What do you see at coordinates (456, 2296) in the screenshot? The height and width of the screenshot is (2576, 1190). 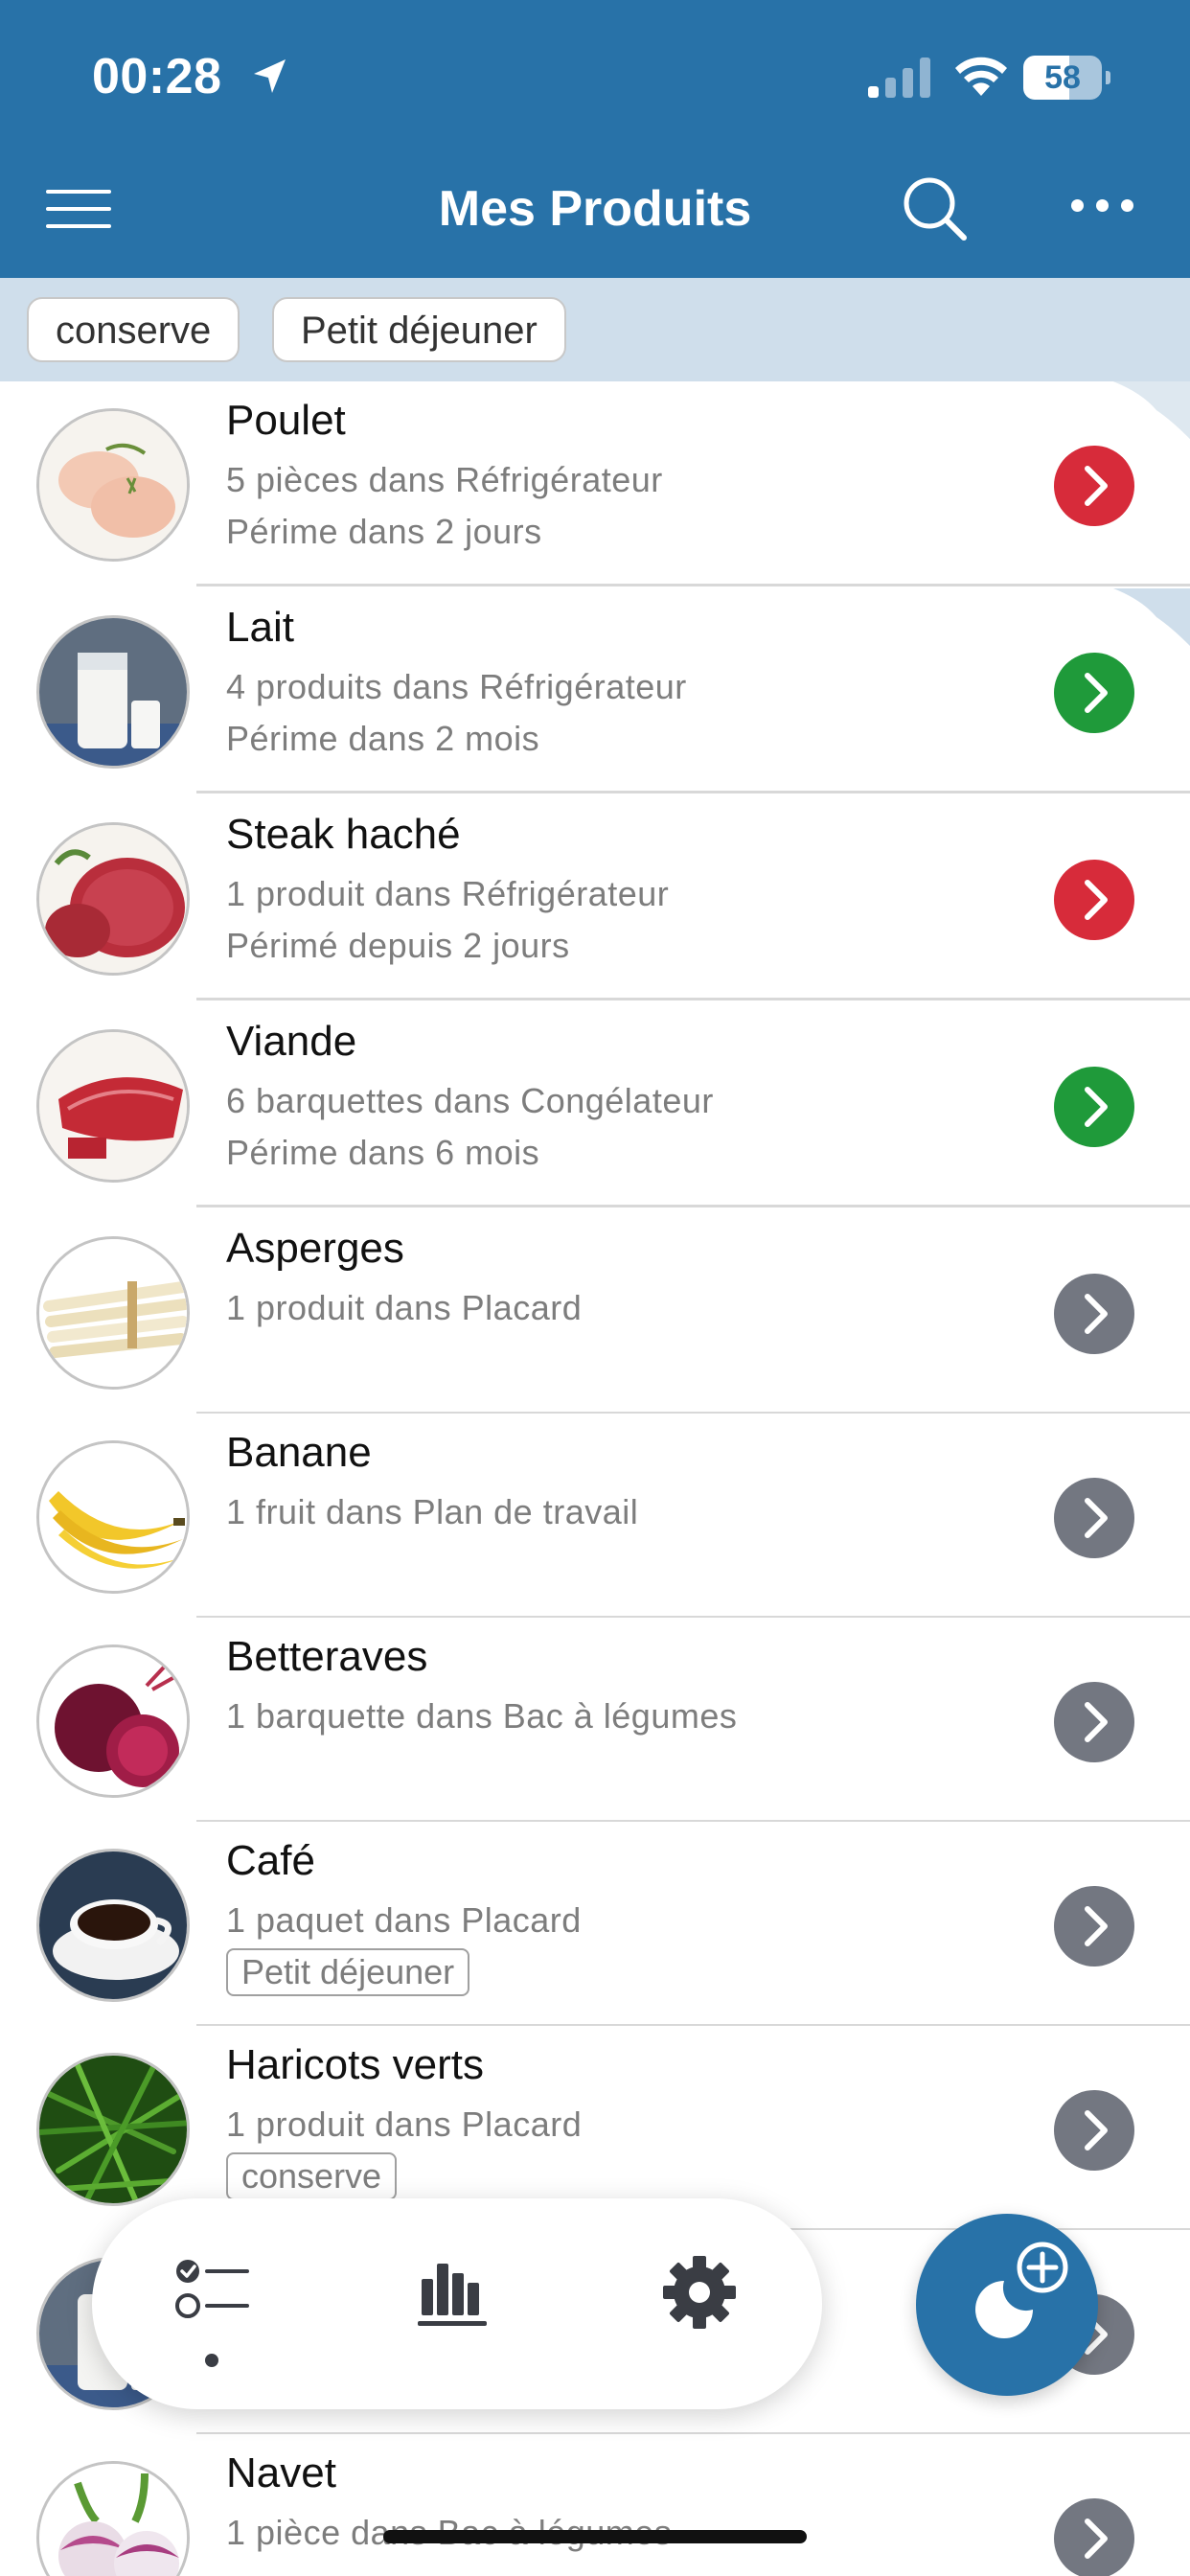 I see `statistics-icon` at bounding box center [456, 2296].